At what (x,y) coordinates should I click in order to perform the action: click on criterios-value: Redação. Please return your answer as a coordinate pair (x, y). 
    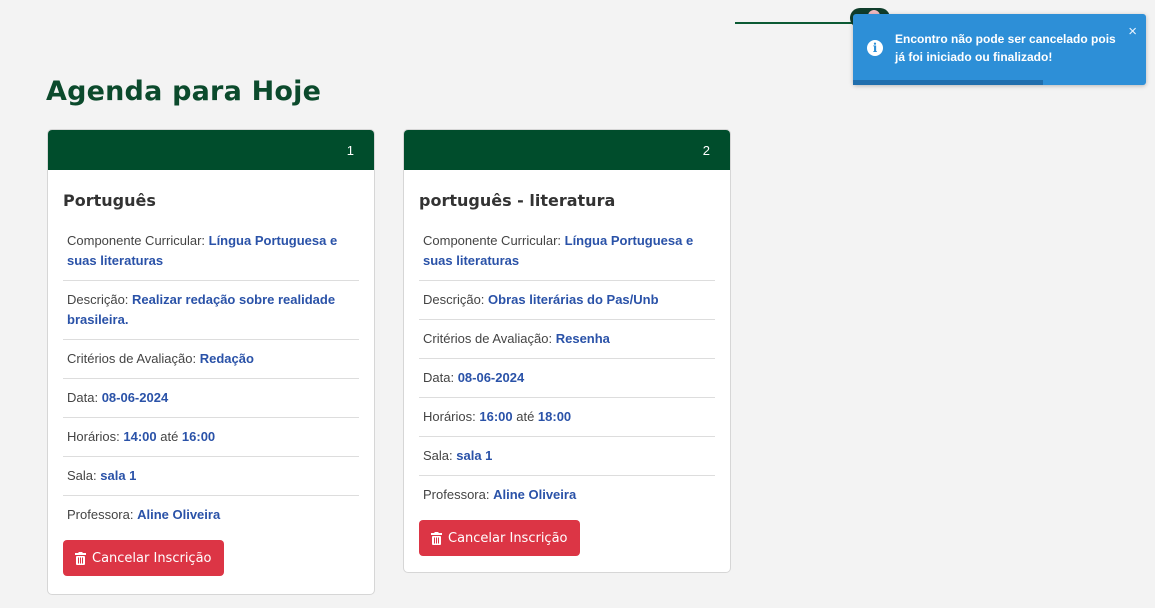
    Looking at the image, I should click on (226, 358).